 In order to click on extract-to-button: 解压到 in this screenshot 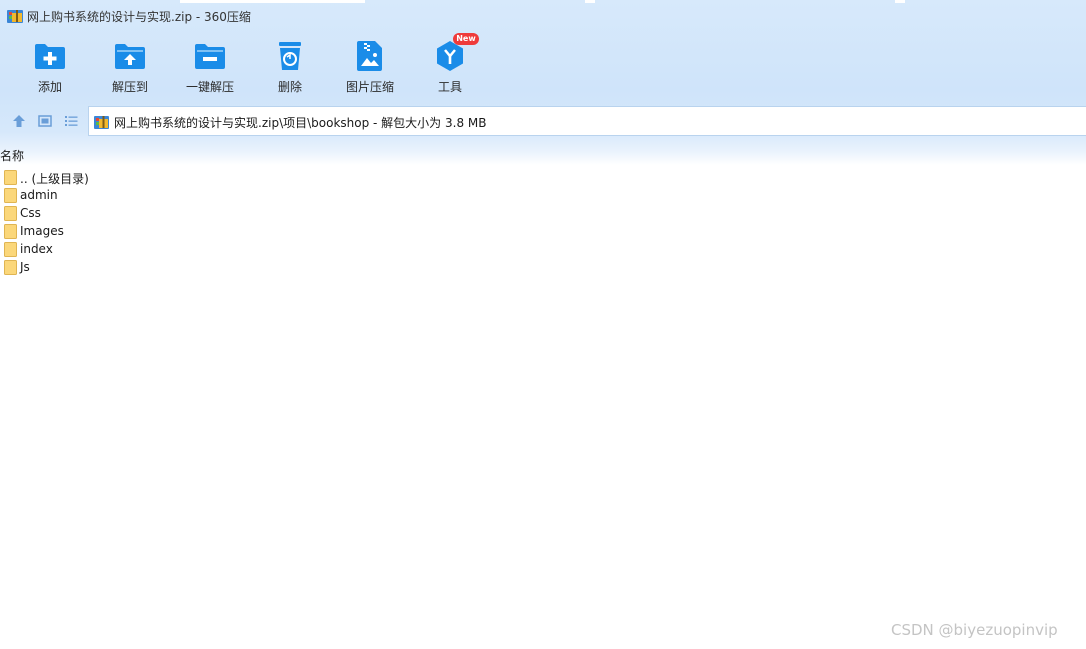, I will do `click(130, 67)`.